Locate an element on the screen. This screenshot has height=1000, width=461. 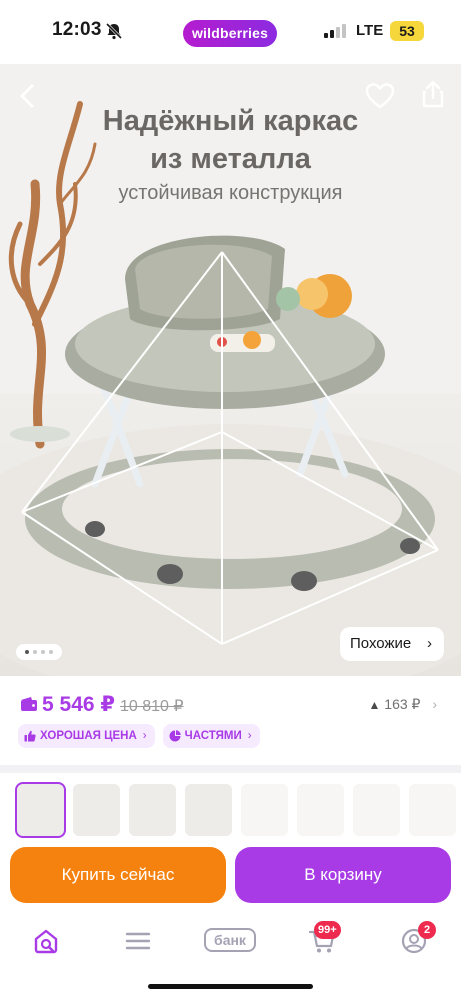
good-price-label: ХОРОШАЯ ЦЕНА is located at coordinates (88, 736).